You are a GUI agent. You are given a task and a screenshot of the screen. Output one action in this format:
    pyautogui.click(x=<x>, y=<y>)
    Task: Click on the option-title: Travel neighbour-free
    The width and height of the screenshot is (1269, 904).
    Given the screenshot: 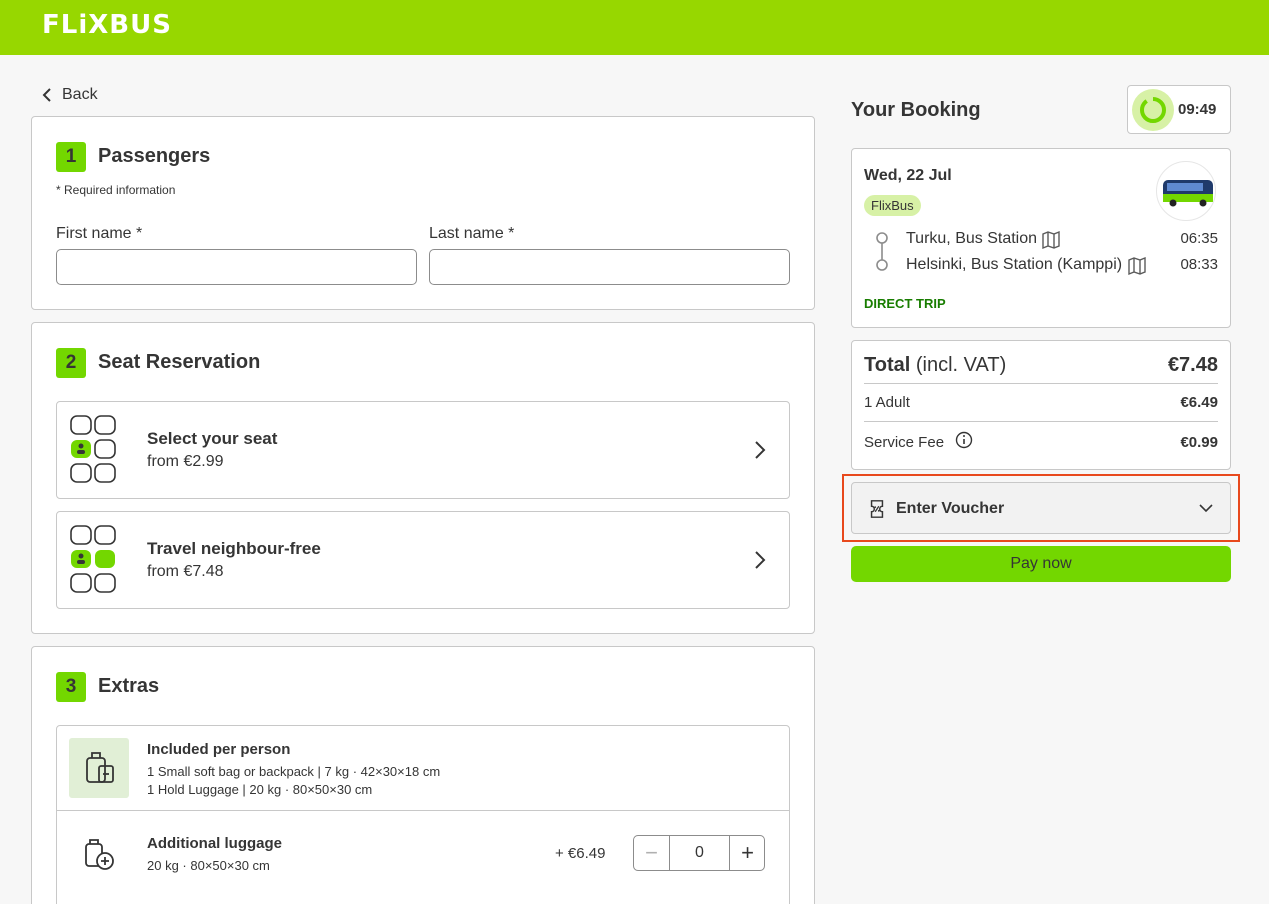 What is the action you would take?
    pyautogui.click(x=234, y=548)
    